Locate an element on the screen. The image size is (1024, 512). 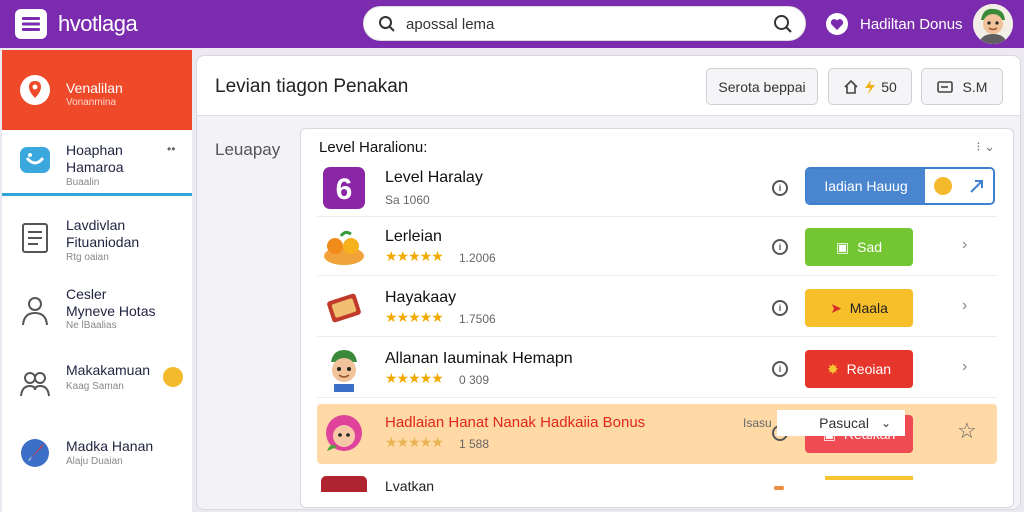
sidebar-item-sub: Alaju Duaian is located at coordinates (94, 461).